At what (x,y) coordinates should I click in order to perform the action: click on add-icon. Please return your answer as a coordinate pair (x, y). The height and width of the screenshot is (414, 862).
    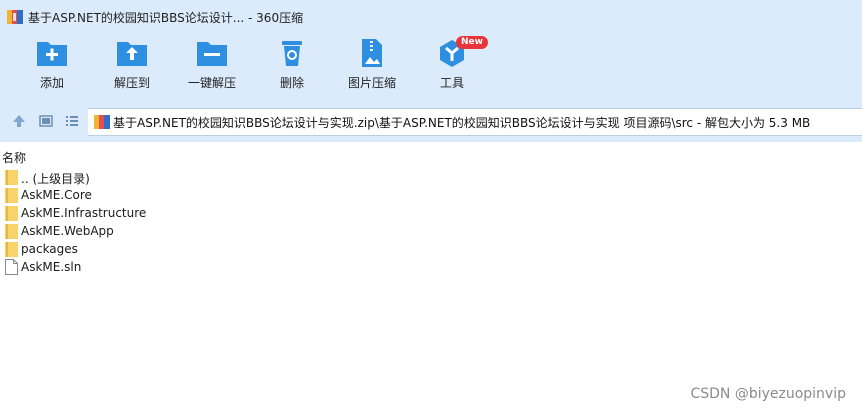
    Looking at the image, I should click on (52, 54).